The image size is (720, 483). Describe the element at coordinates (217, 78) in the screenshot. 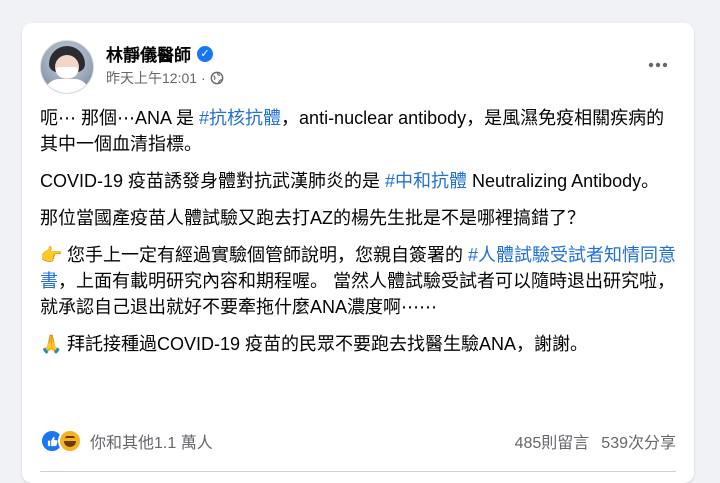

I see `globe-icon` at that location.